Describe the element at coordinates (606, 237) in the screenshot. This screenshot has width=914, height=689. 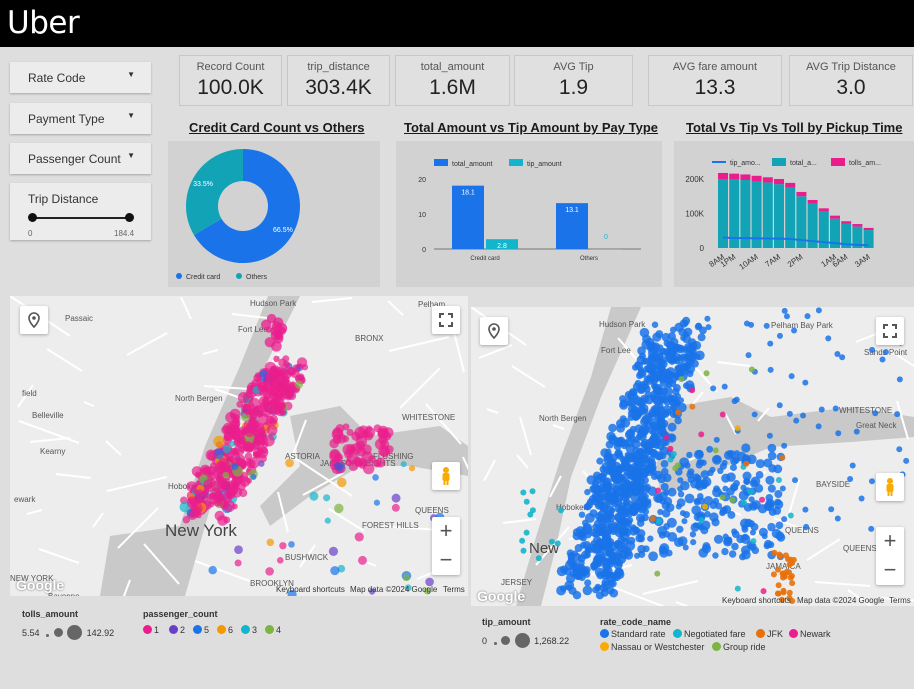
I see `bar-data-label: 0` at that location.